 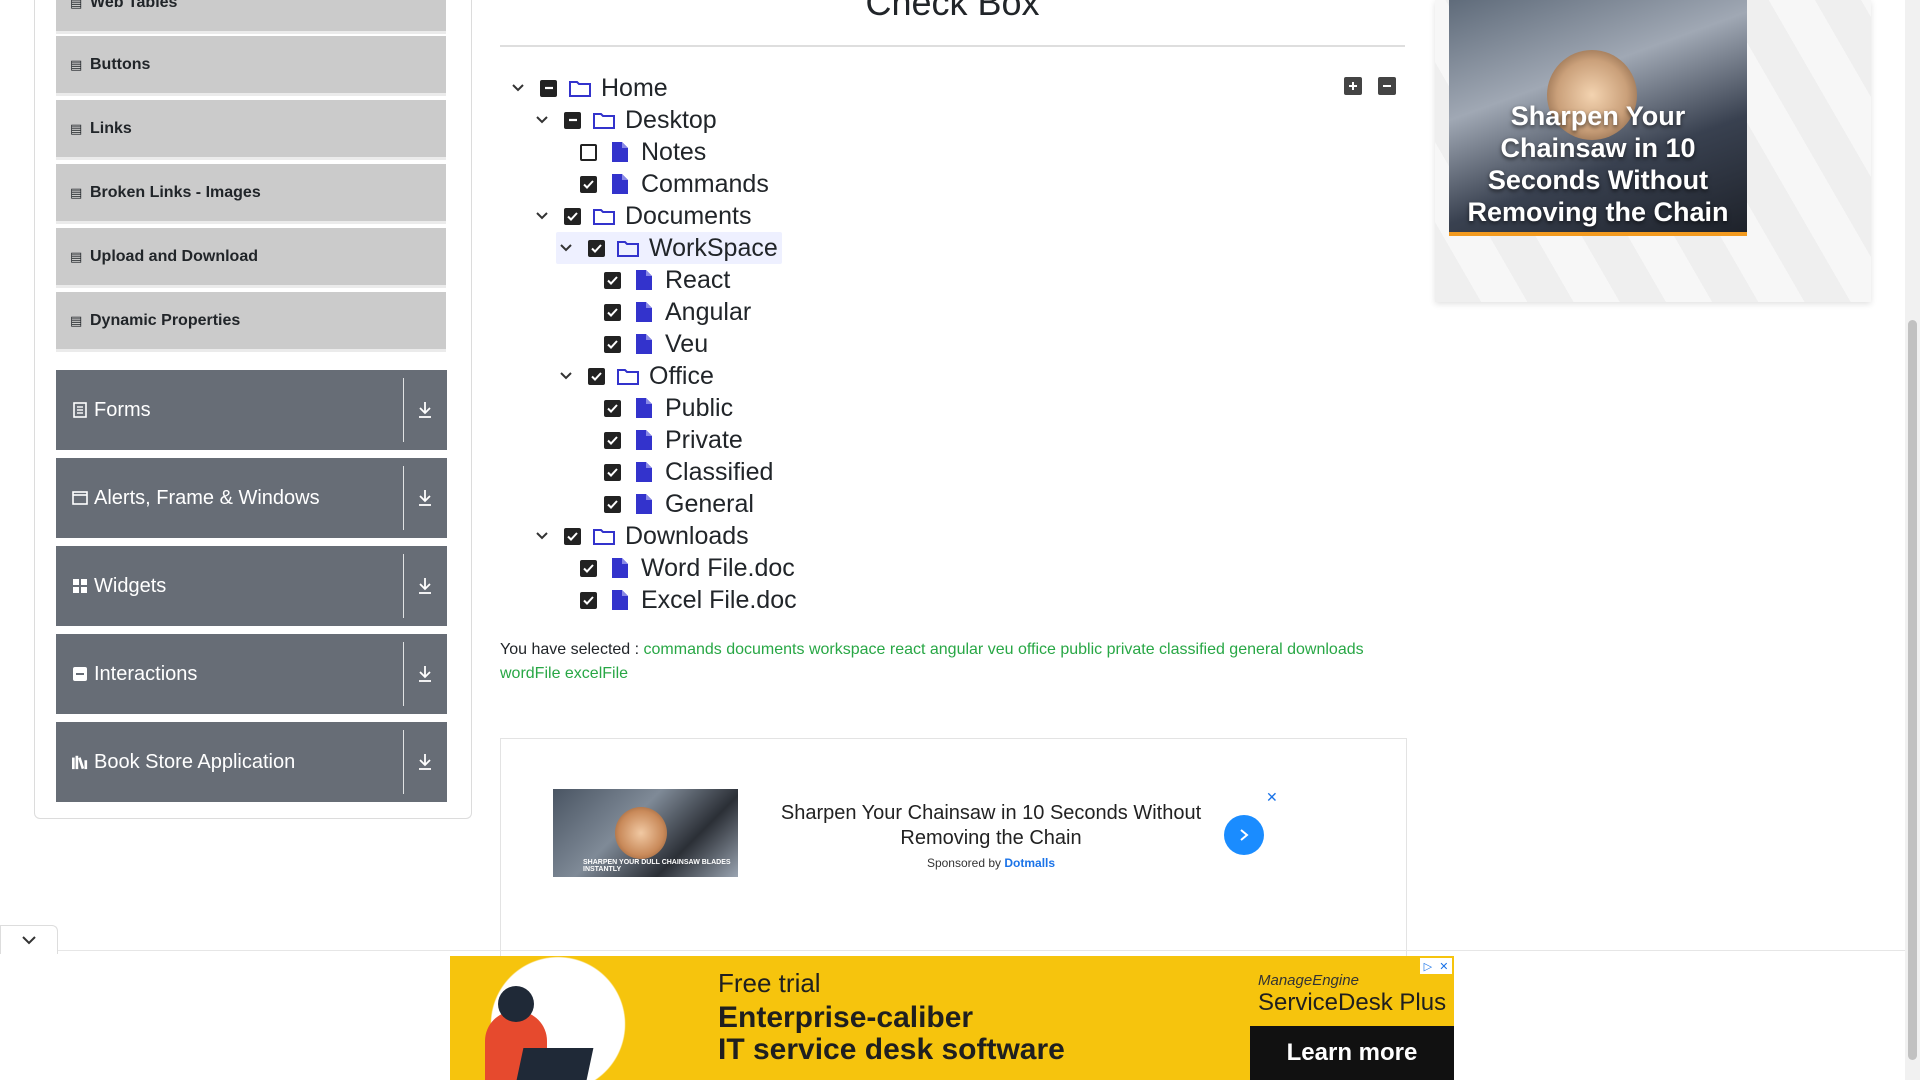 What do you see at coordinates (719, 600) in the screenshot?
I see `tree-label: Excel File.doc` at bounding box center [719, 600].